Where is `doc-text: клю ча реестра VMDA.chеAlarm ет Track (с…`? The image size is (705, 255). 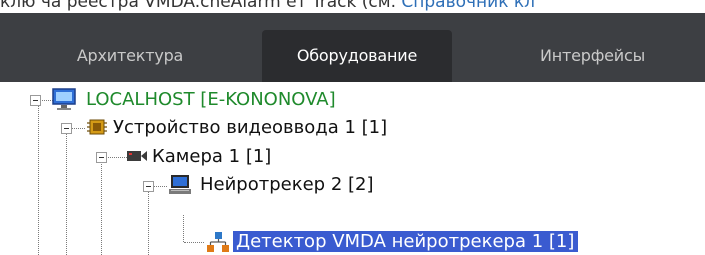
doc-text: клю ча реестра VMDA.chеAlarm ет Track (с… is located at coordinates (201, 6).